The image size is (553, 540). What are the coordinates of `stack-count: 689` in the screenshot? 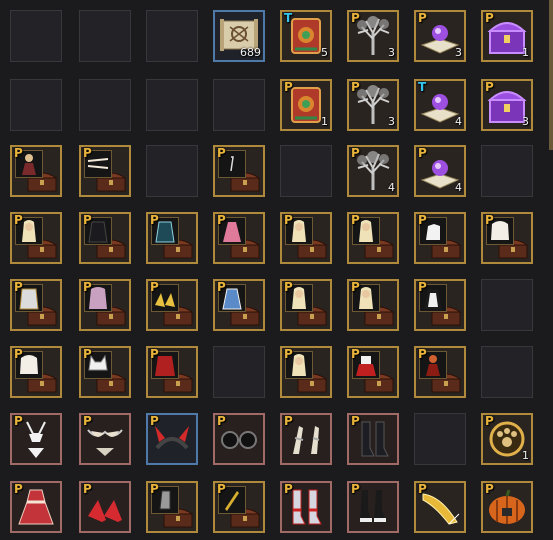 It's located at (250, 52).